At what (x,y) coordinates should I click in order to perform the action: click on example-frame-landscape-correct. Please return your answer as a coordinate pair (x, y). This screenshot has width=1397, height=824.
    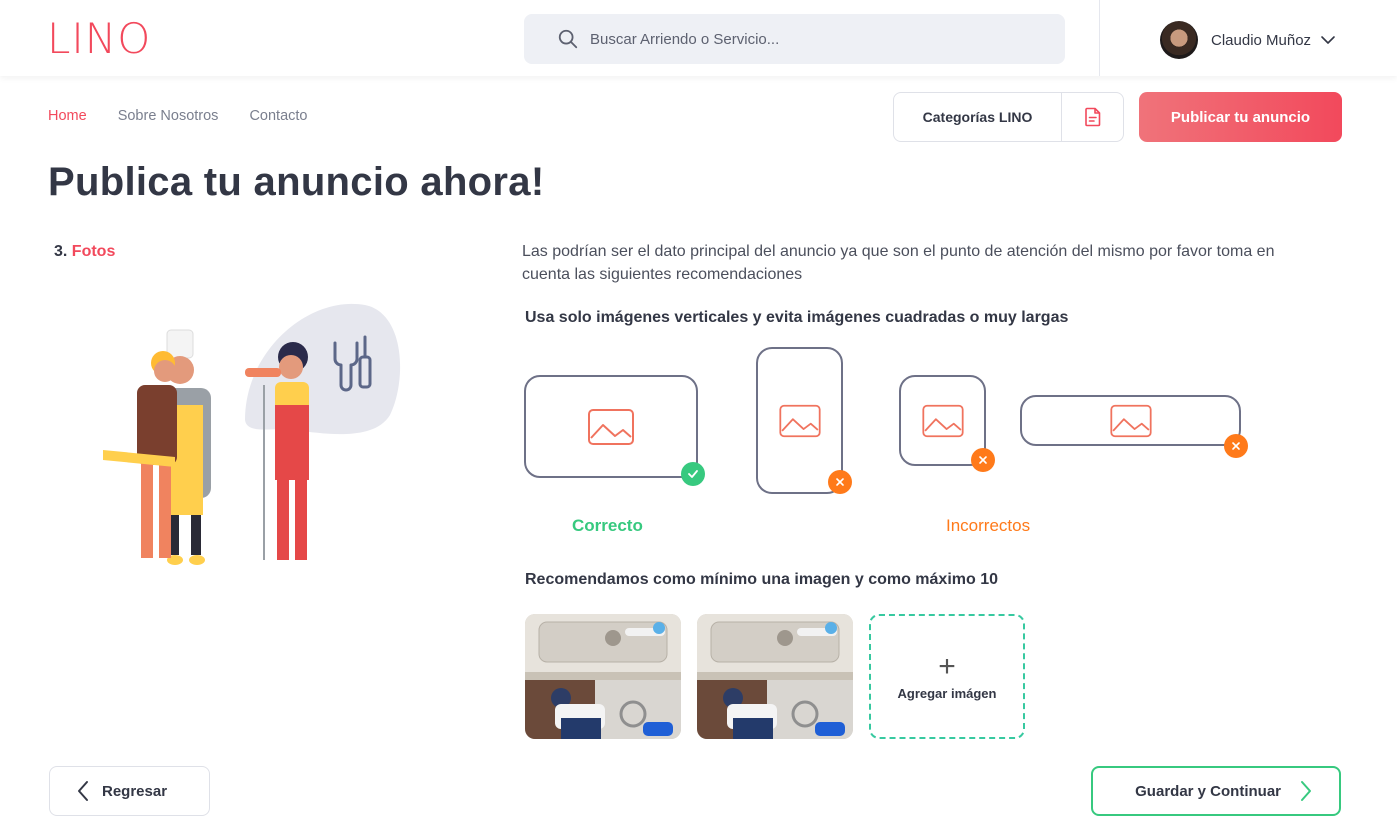
    Looking at the image, I should click on (611, 426).